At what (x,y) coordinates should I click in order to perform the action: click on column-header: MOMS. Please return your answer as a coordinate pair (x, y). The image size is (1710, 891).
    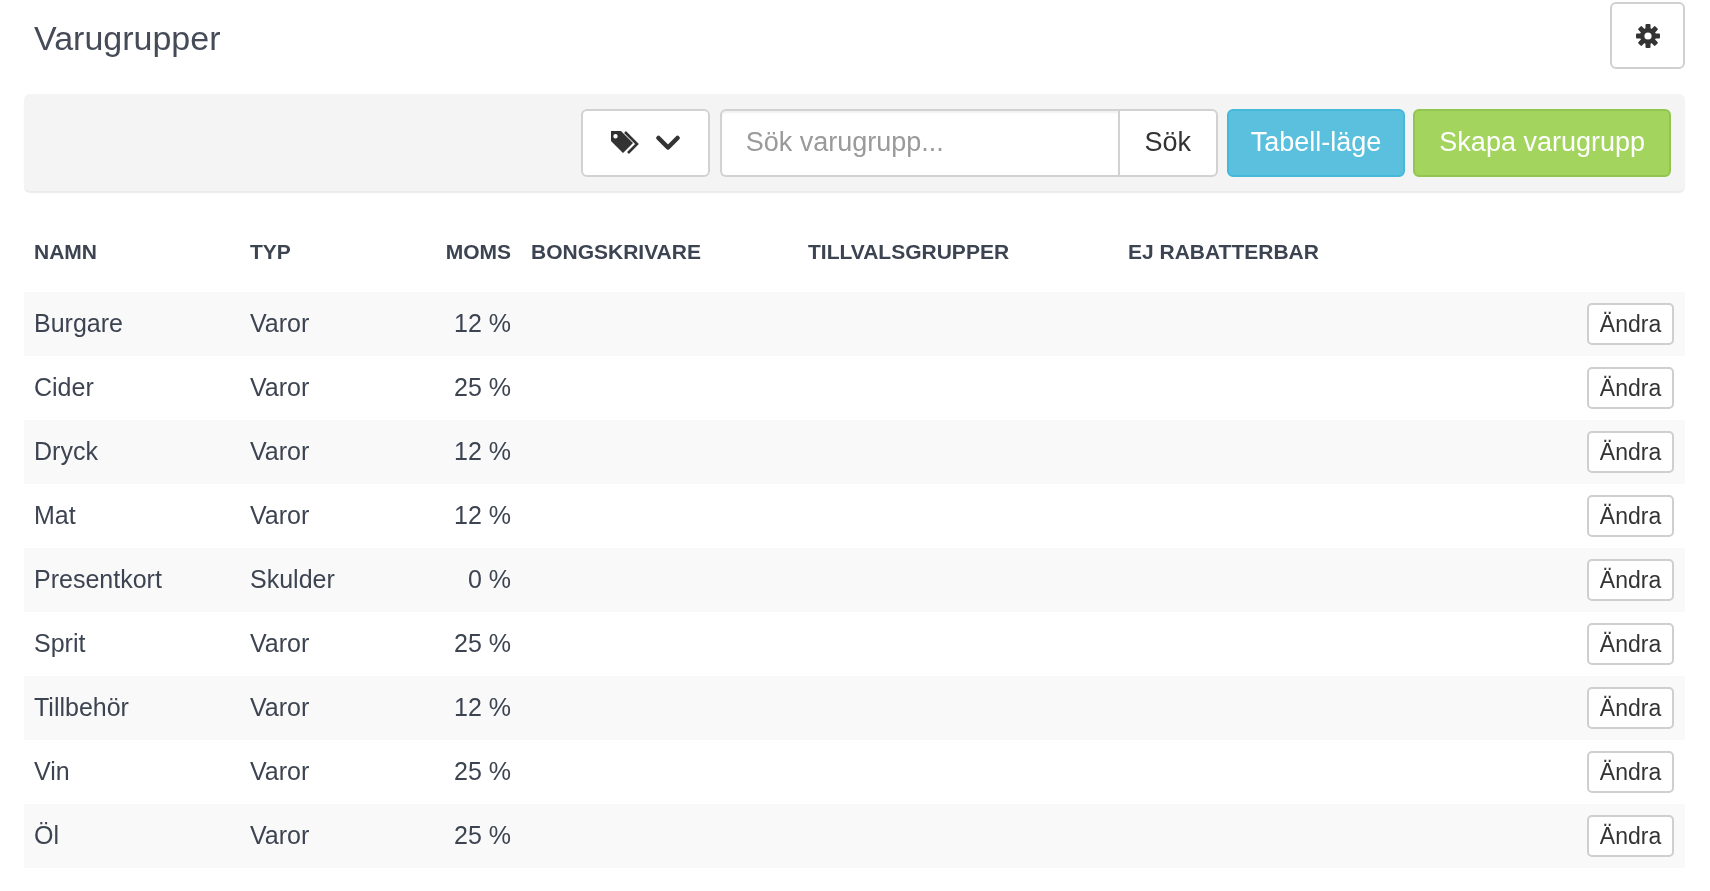
    Looking at the image, I should click on (478, 252).